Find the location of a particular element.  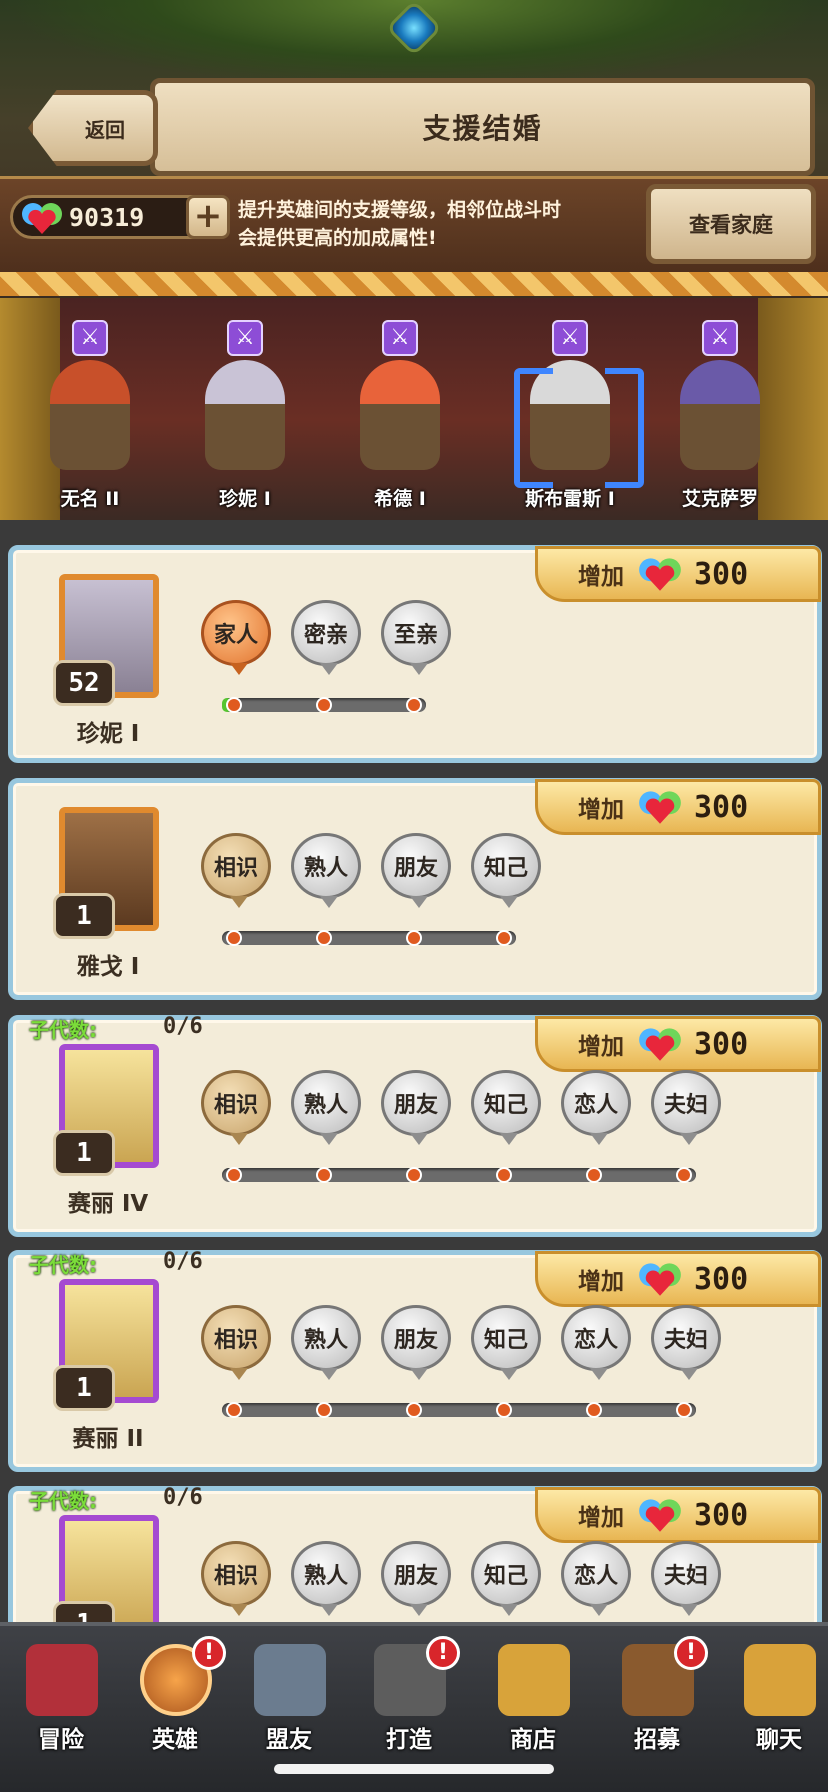

child-count-label: 子代数: is located at coordinates (63, 1501).